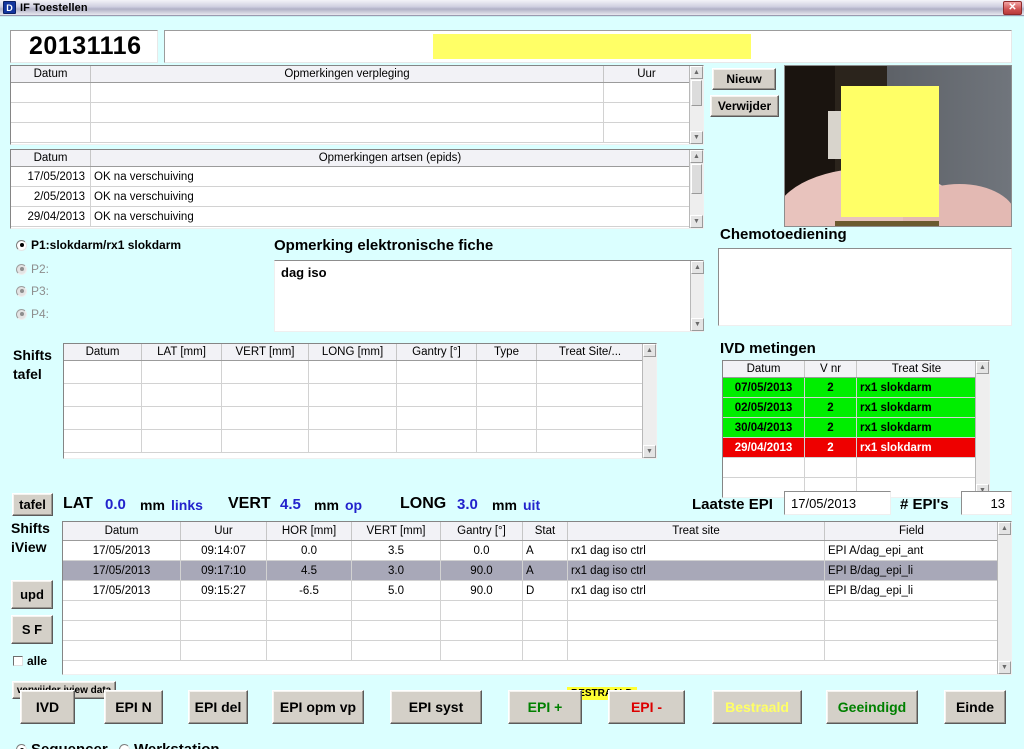 The width and height of the screenshot is (1024, 749). Describe the element at coordinates (757, 707) in the screenshot. I see `bestraald-button: Bestraald` at that location.